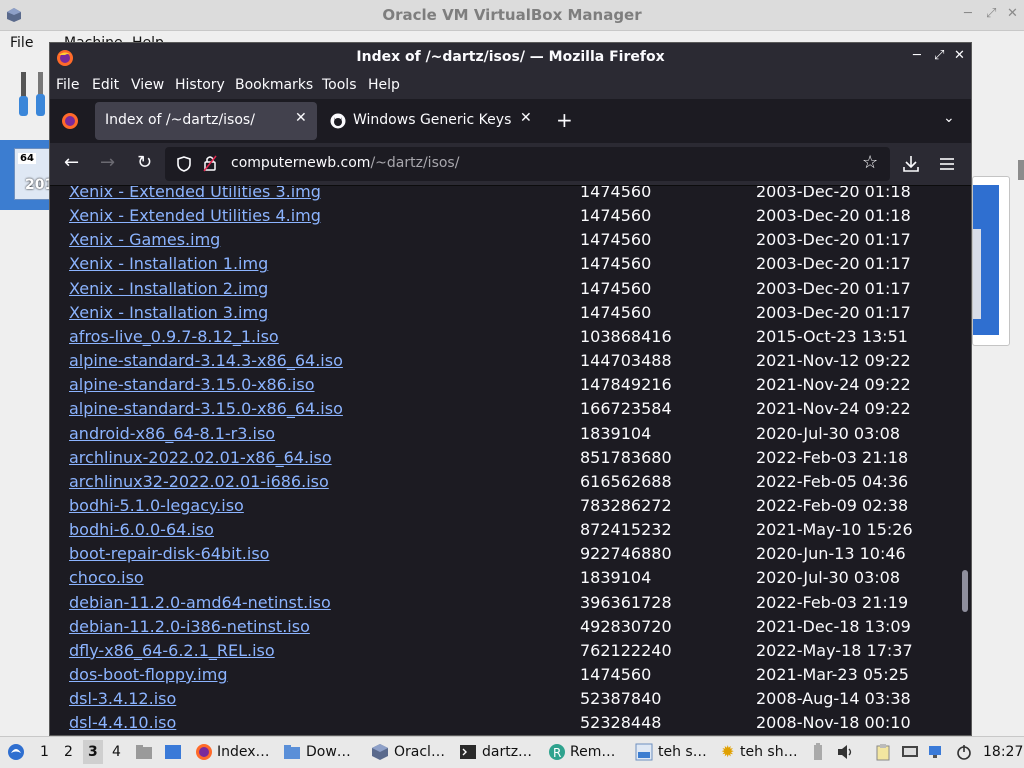 The image size is (1024, 768). I want to click on bookmark-star-icon: ☆, so click(870, 162).